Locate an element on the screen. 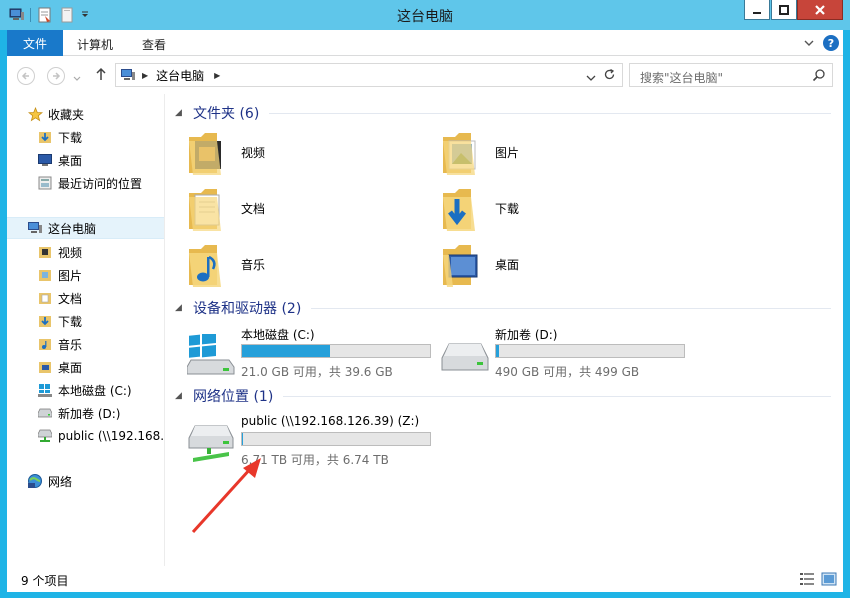  group-network-title: 网络位置 (1) is located at coordinates (233, 397).